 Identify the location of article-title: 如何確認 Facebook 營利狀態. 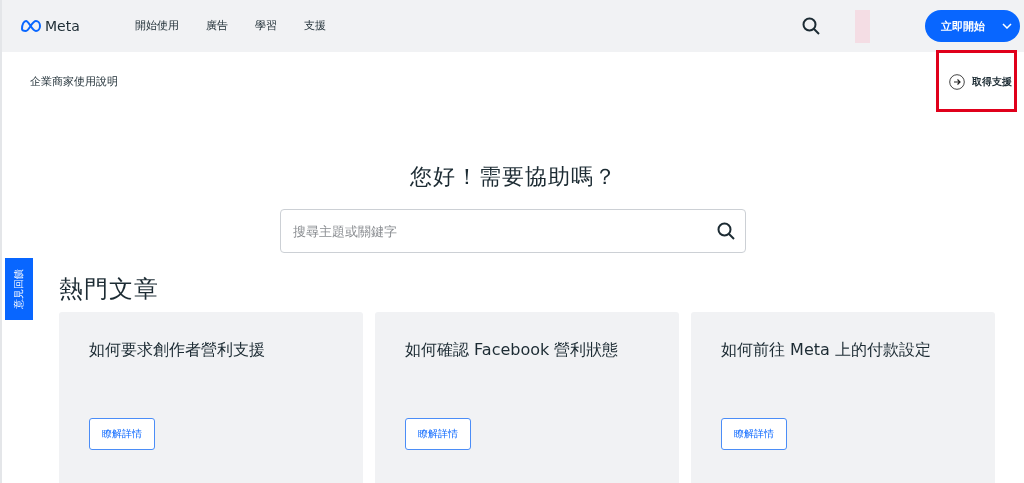
(512, 350).